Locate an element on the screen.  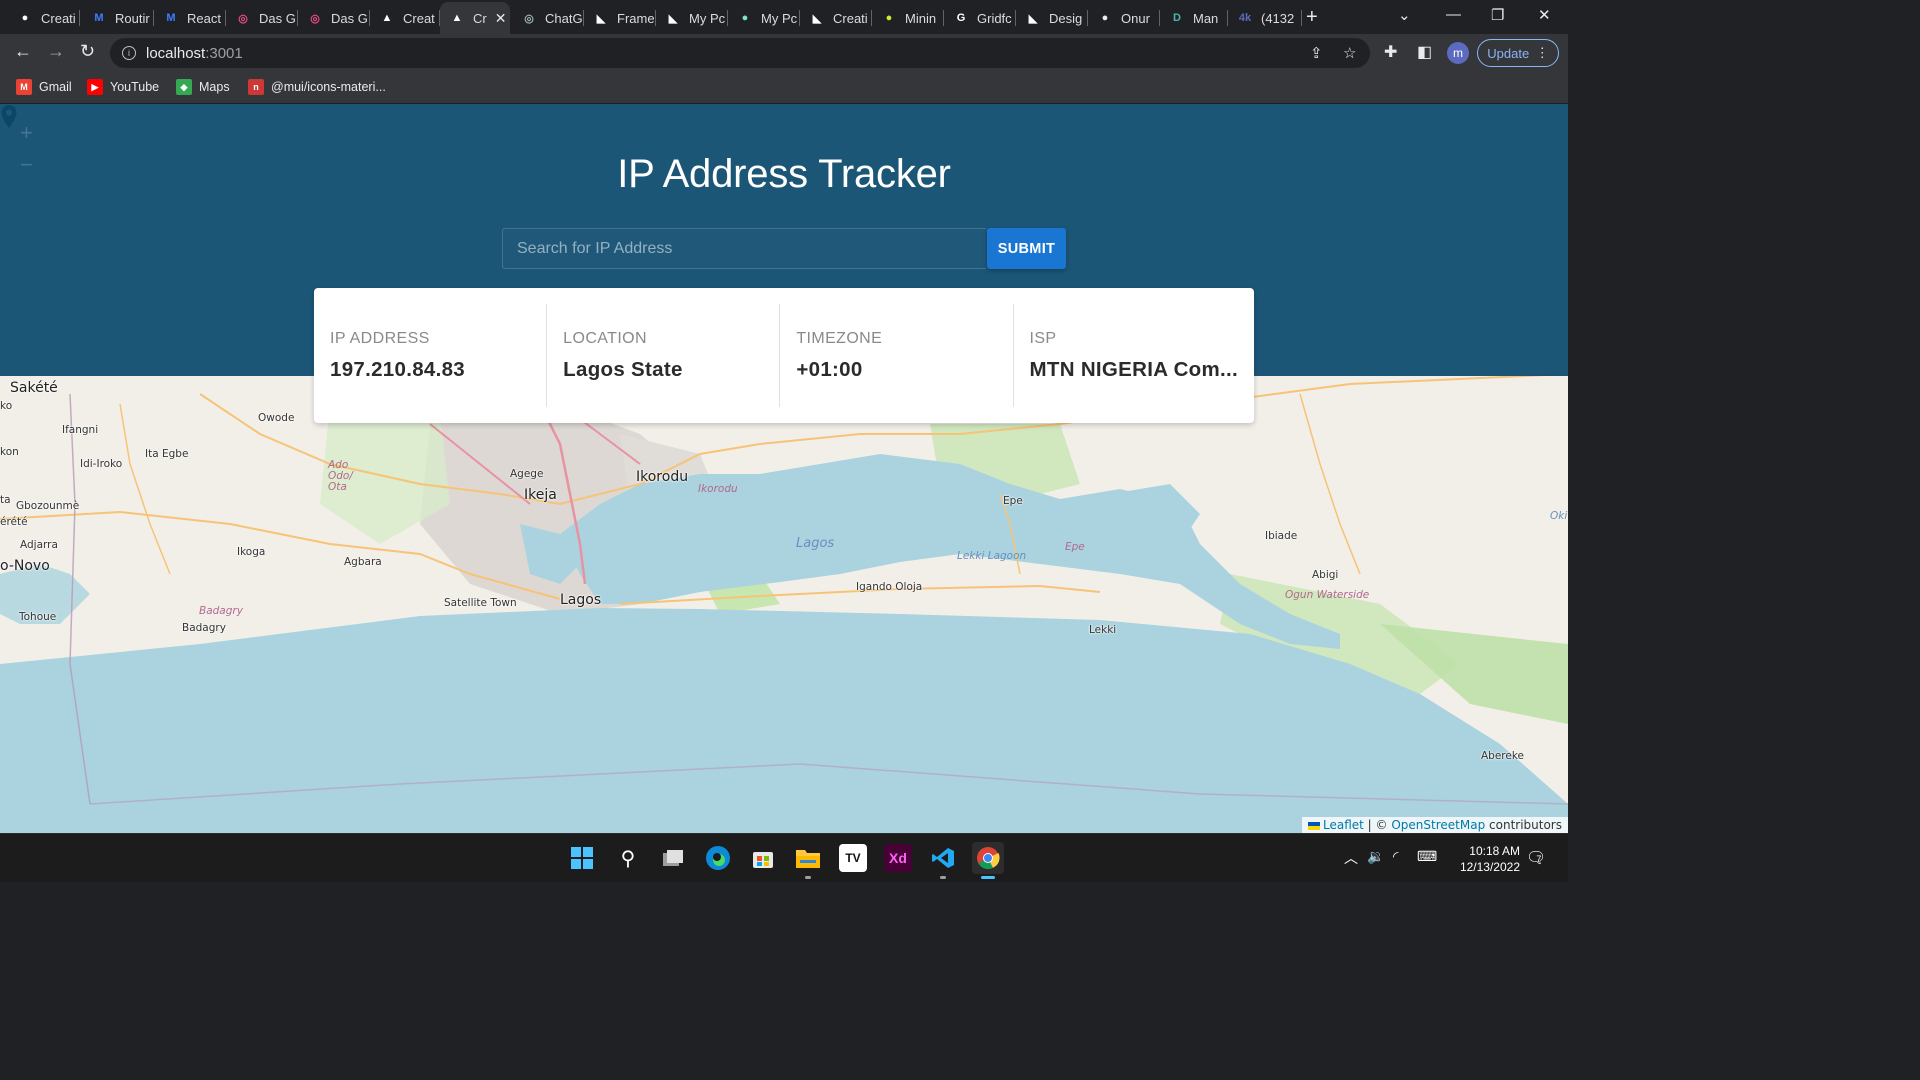
map-label-oki: Oki is located at coordinates (1559, 516).